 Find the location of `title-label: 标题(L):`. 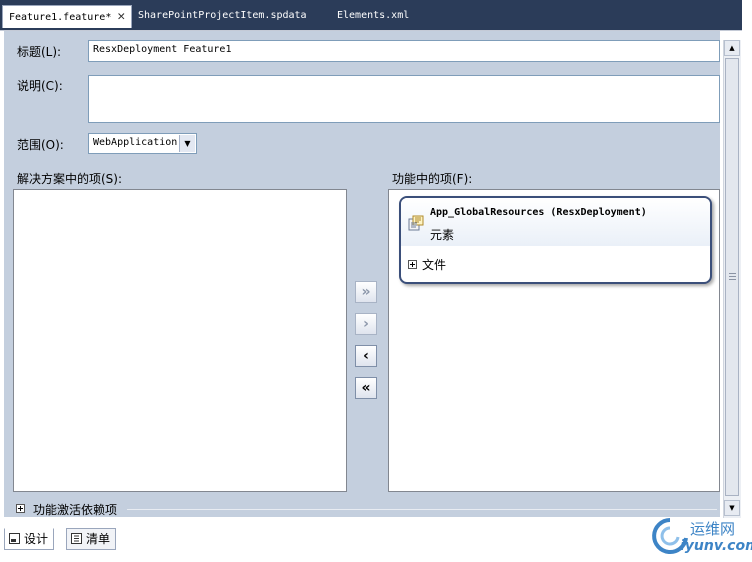

title-label: 标题(L): is located at coordinates (39, 52).